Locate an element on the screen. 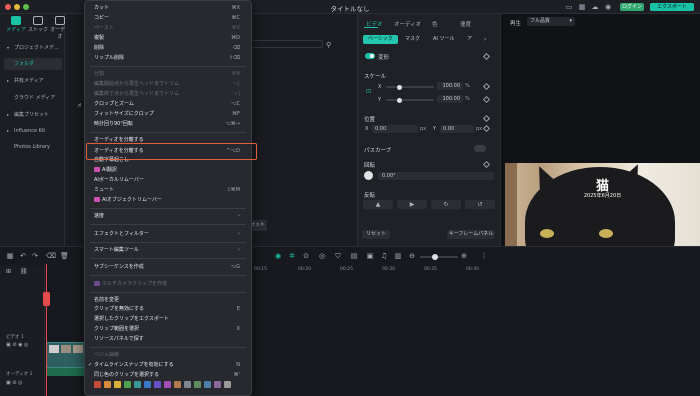 This screenshot has width=700, height=396. menu-item-select-range: クリップ範囲を選択 X is located at coordinates (170, 329).